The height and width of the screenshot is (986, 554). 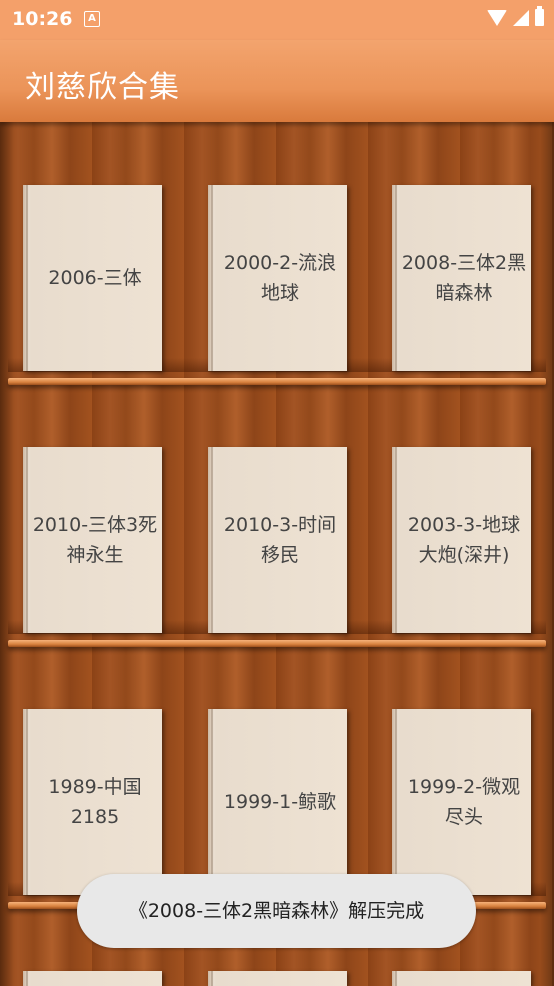 I want to click on book-title: 1999-1-鲸歌, so click(x=280, y=802).